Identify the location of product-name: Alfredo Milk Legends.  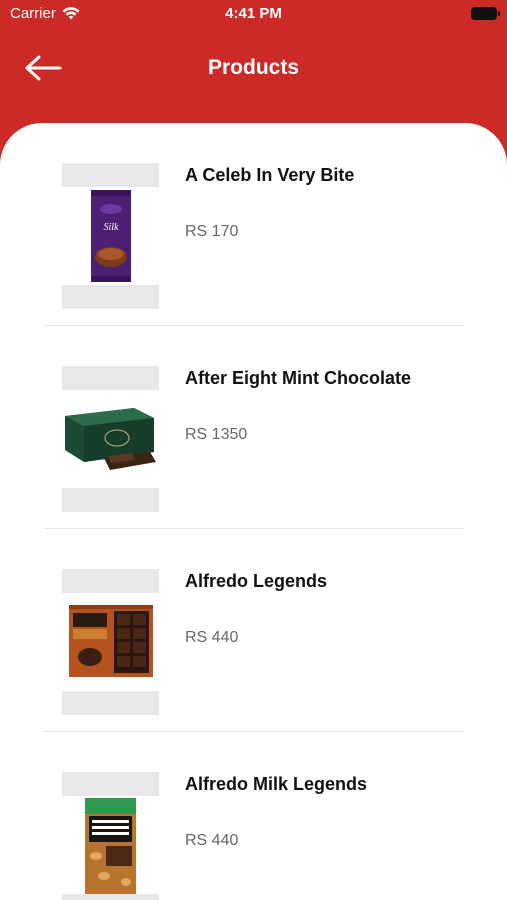
(276, 784).